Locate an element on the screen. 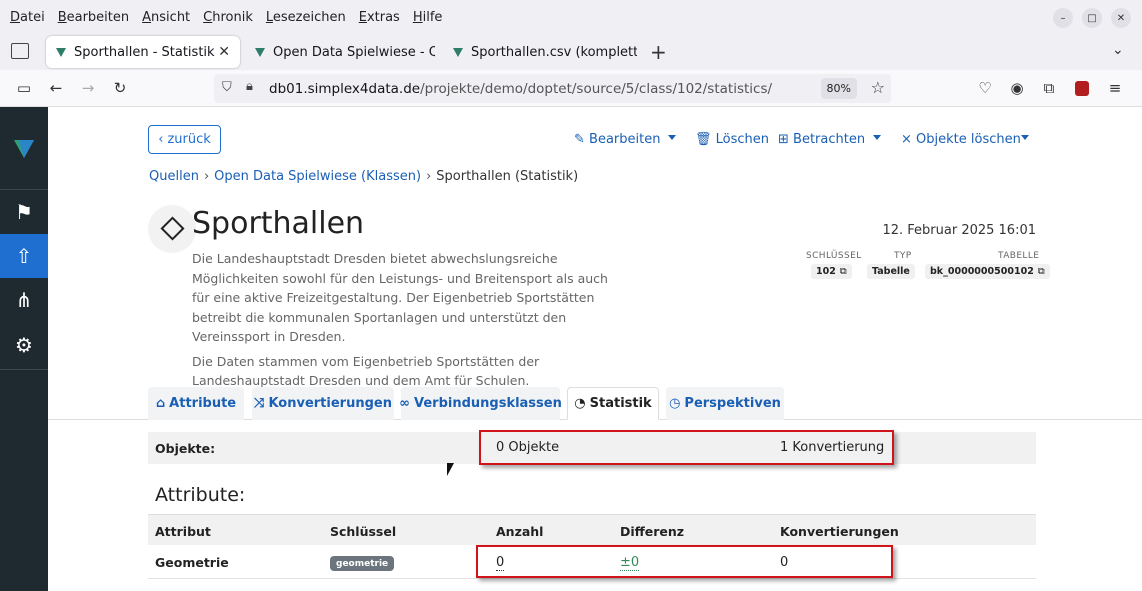 The image size is (1142, 591). type-label: TYP is located at coordinates (903, 256).